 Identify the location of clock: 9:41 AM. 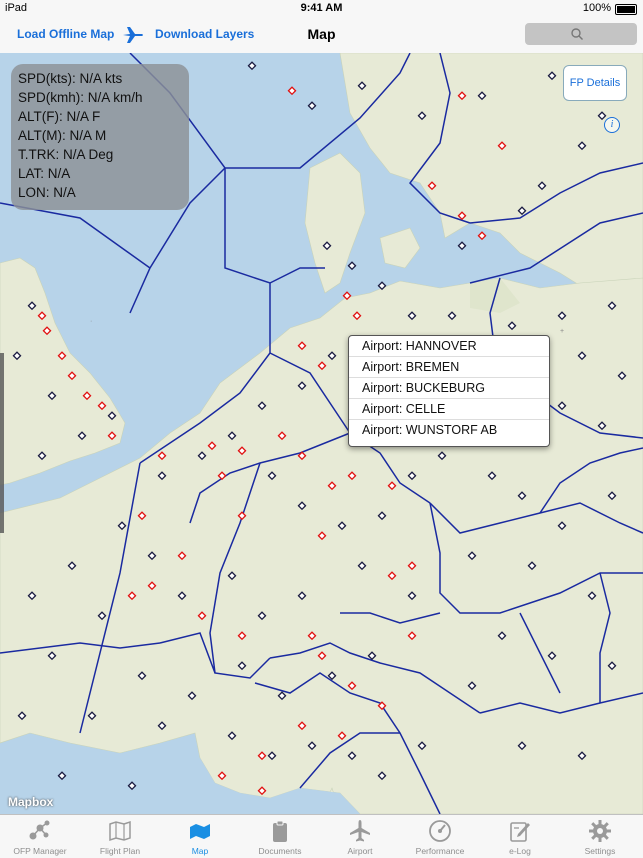
(321, 8).